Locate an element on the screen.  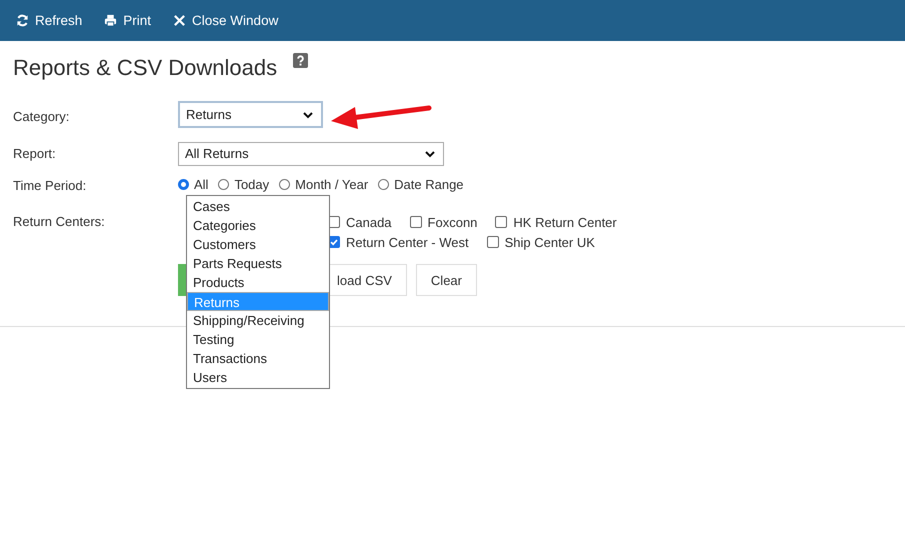
help-icon is located at coordinates (300, 60).